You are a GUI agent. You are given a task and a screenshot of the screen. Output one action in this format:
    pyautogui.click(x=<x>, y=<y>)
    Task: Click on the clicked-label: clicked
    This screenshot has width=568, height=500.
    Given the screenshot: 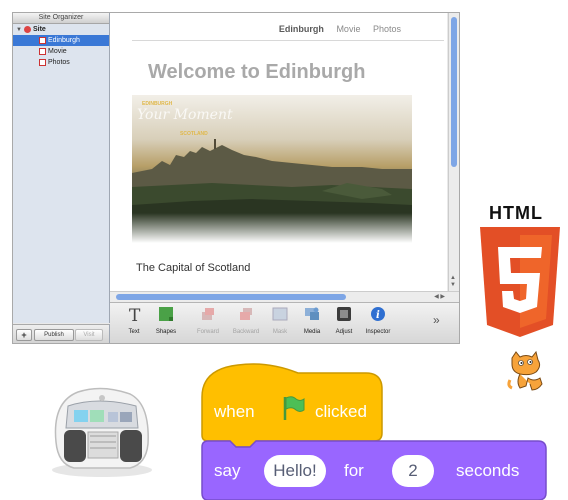 What is the action you would take?
    pyautogui.click(x=341, y=411)
    